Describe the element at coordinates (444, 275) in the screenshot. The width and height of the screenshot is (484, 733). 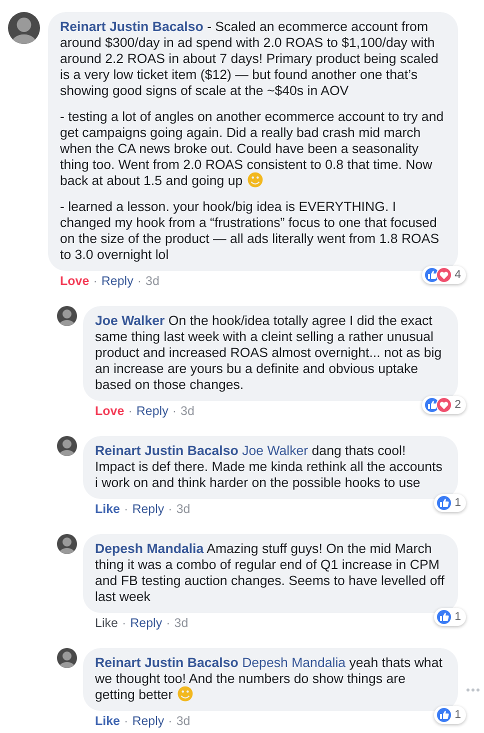
I see `reaction-count-badge: 4` at that location.